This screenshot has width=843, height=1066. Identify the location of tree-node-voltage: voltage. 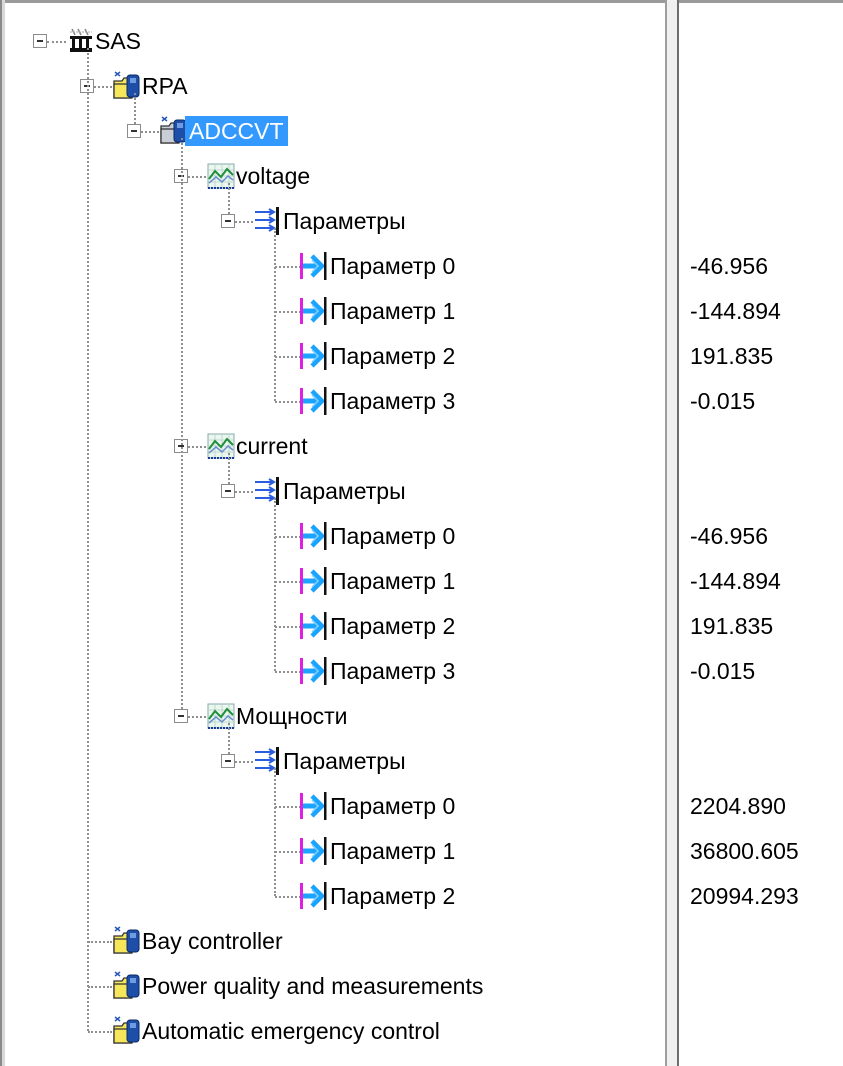
(273, 176).